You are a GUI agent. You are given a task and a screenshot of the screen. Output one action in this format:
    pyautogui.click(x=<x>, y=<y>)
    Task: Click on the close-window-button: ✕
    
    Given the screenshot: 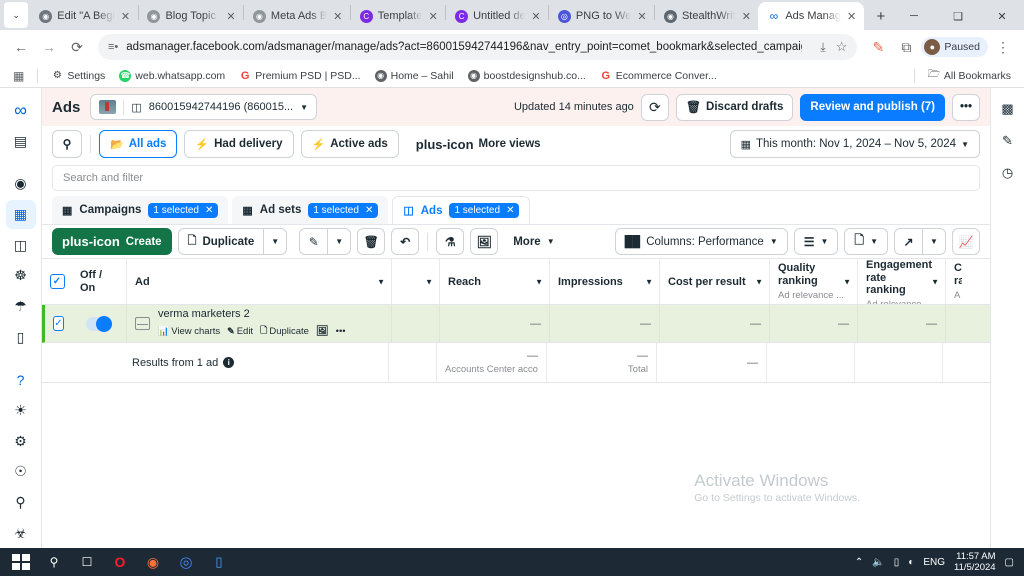 What is the action you would take?
    pyautogui.click(x=1002, y=16)
    